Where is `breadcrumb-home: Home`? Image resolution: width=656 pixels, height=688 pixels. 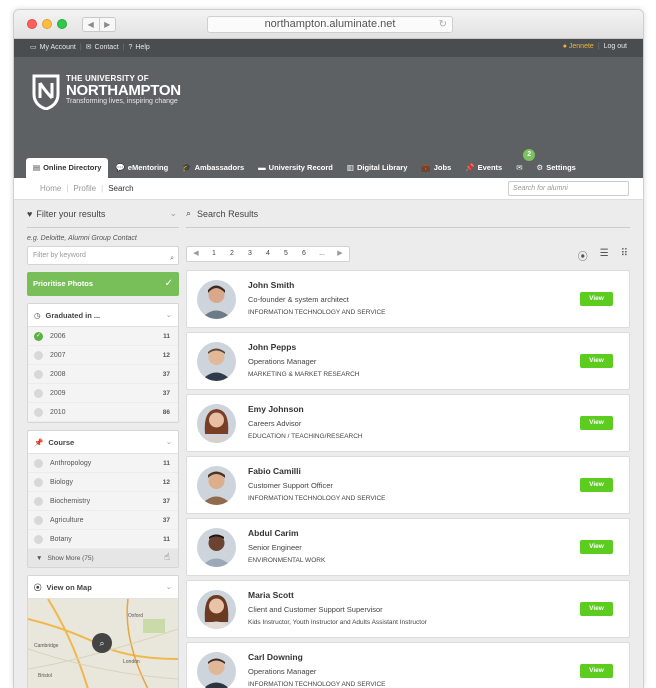 breadcrumb-home: Home is located at coordinates (50, 188).